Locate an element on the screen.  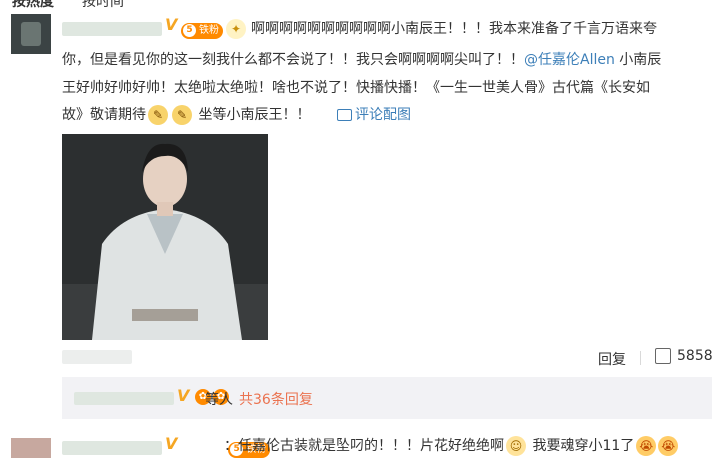
fan-badge: 5 铁粉 is located at coordinates (202, 30).